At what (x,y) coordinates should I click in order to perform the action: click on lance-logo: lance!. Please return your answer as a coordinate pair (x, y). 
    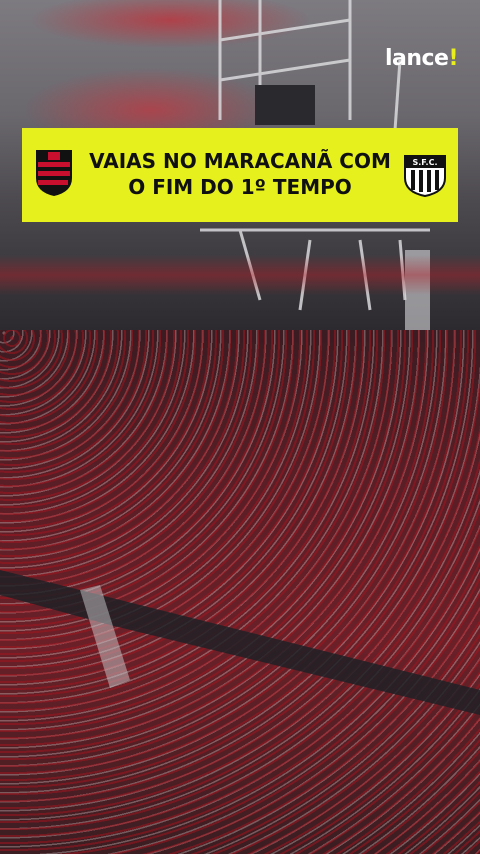
    Looking at the image, I should click on (421, 58).